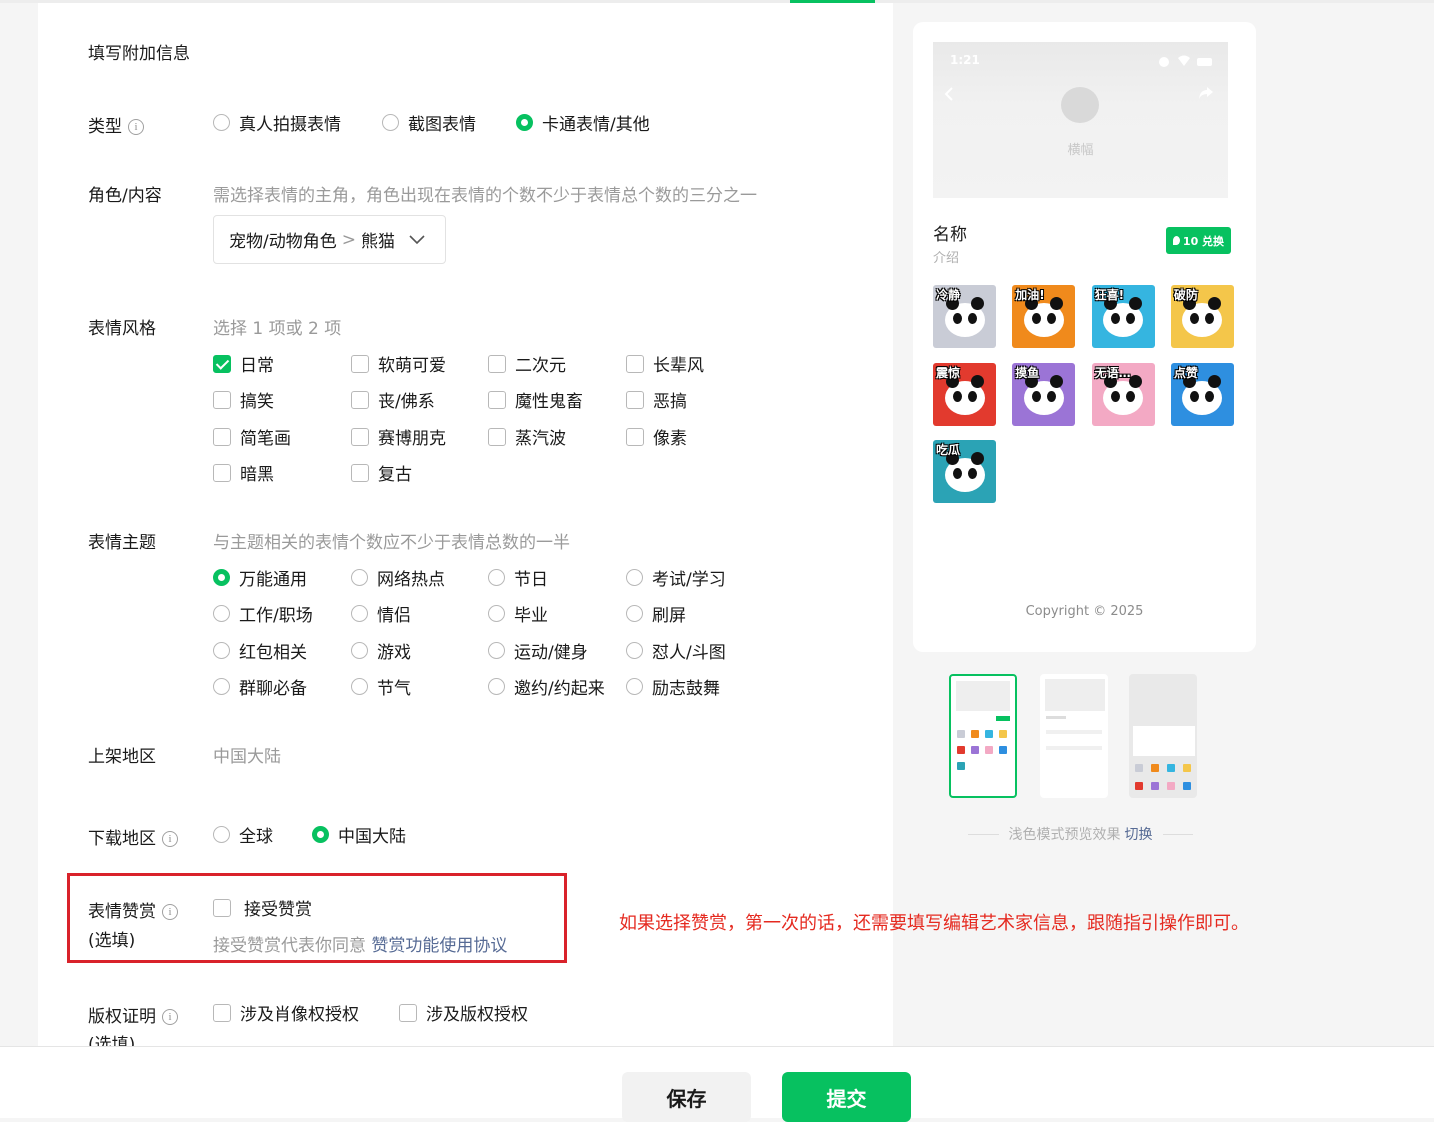 This screenshot has width=1434, height=1122. I want to click on theme-option: 运动/健身, so click(538, 650).